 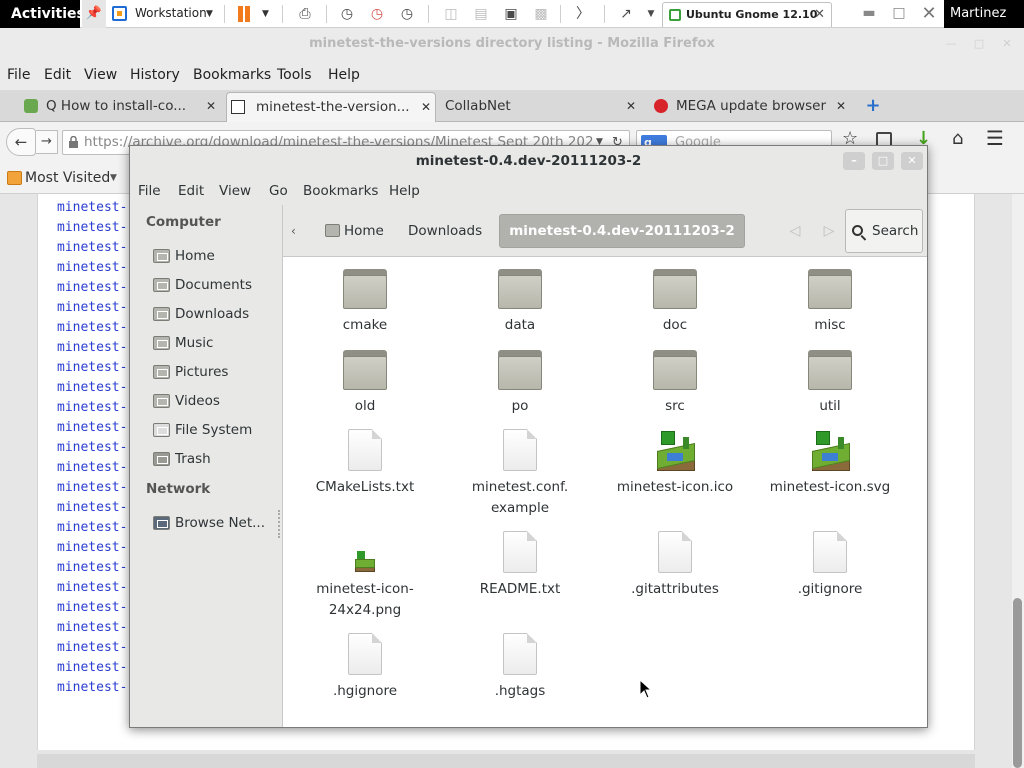 What do you see at coordinates (155, 75) in the screenshot?
I see `menu-history: History` at bounding box center [155, 75].